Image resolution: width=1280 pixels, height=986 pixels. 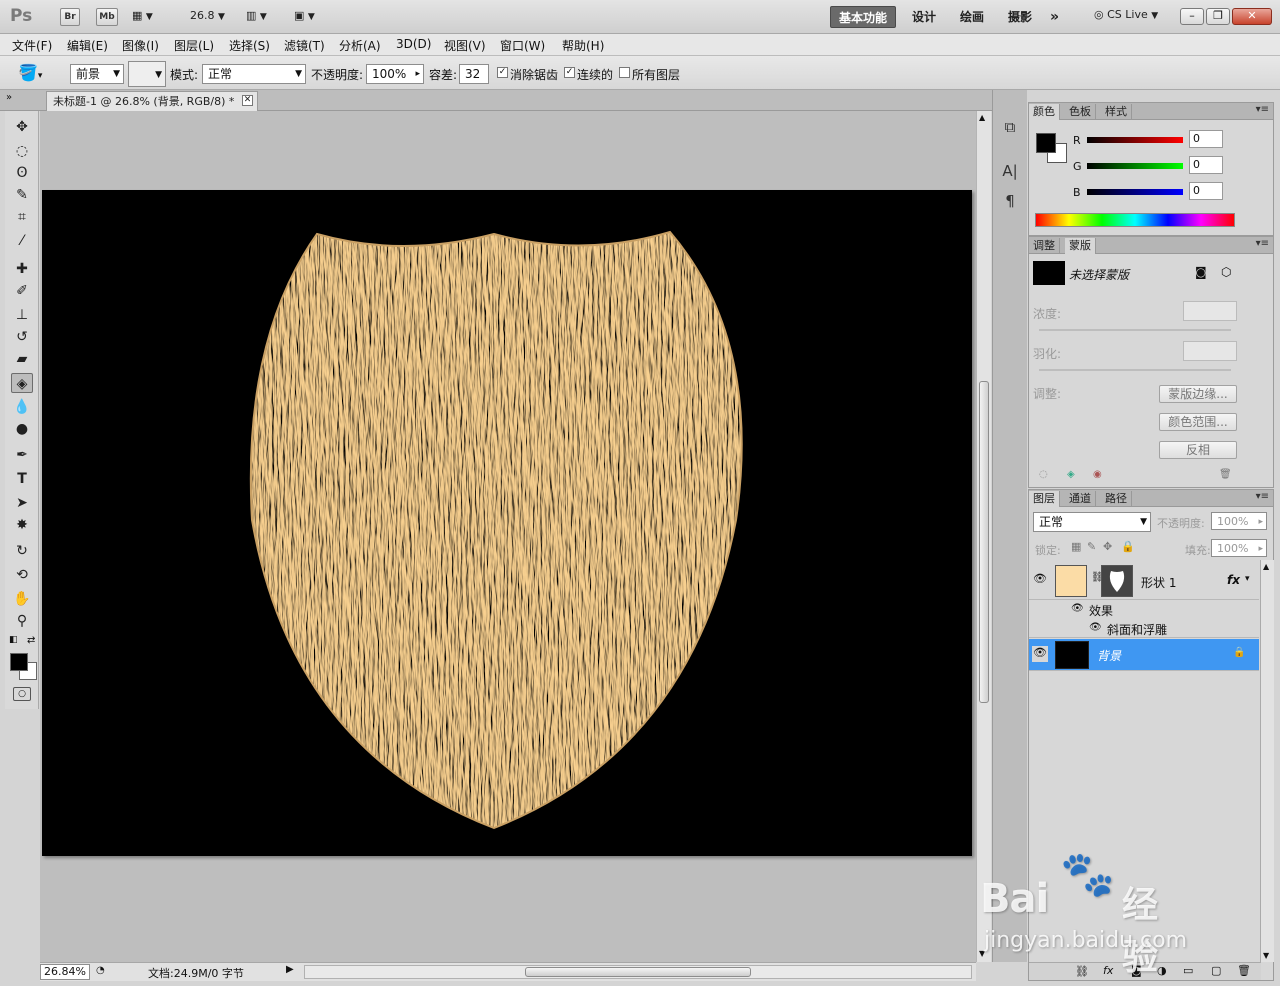 What do you see at coordinates (97, 74) in the screenshot?
I see `fill-source-select: 前景 ▼` at bounding box center [97, 74].